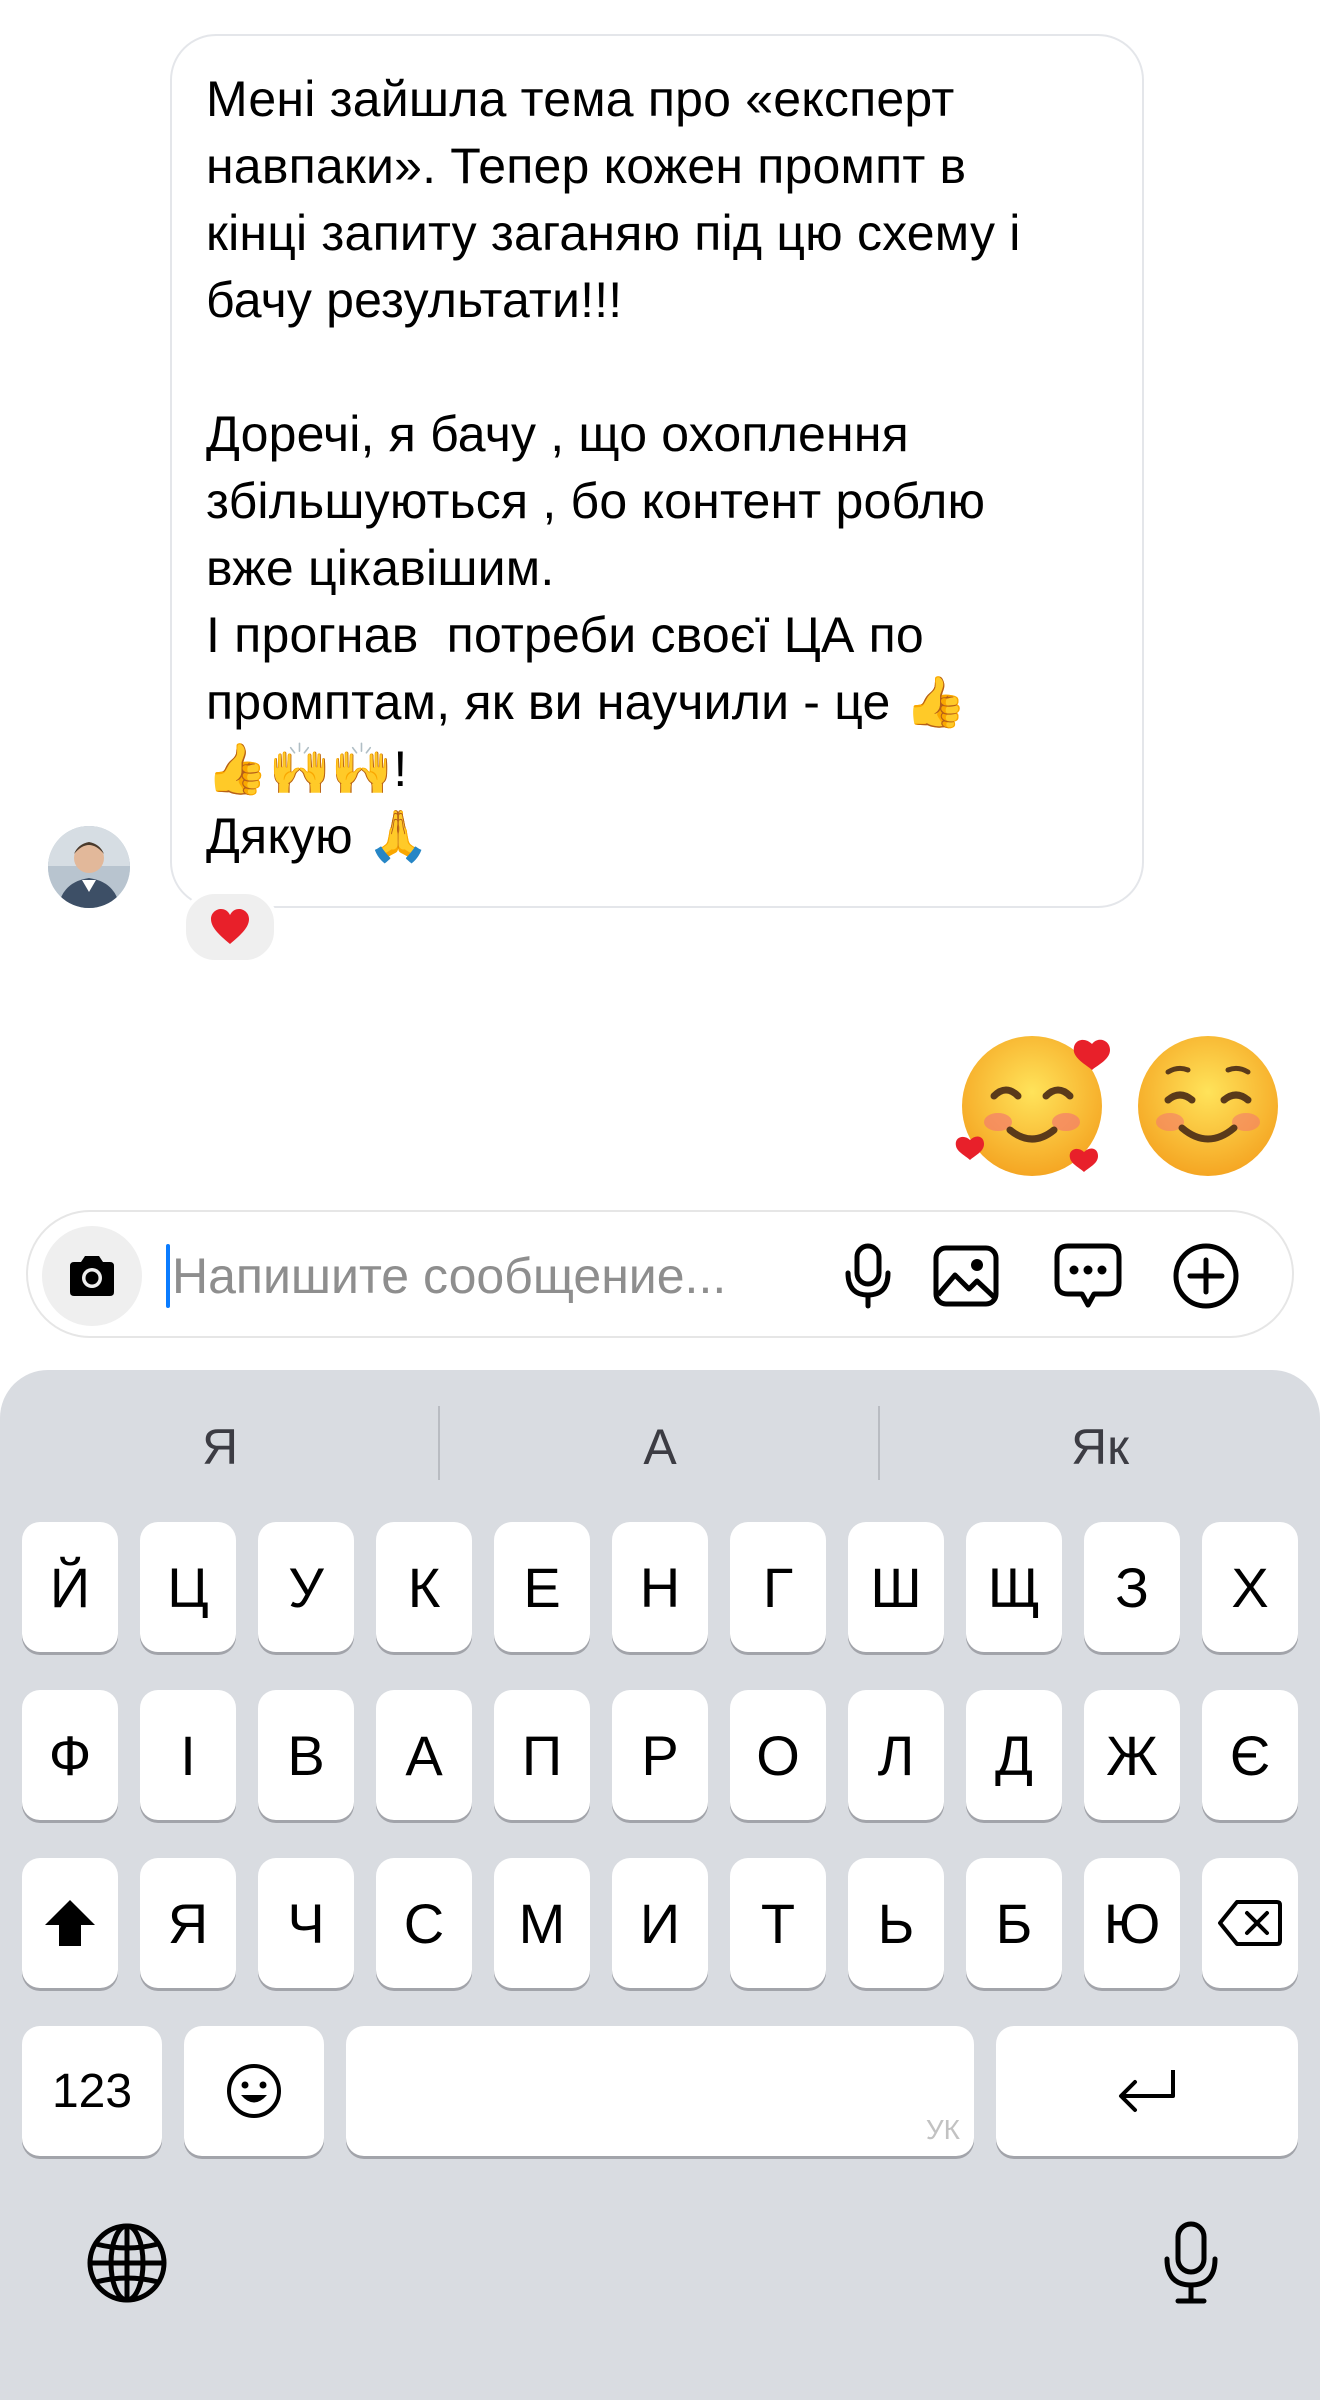 This screenshot has height=2400, width=1320. Describe the element at coordinates (896, 1923) in the screenshot. I see `key: Ь` at that location.